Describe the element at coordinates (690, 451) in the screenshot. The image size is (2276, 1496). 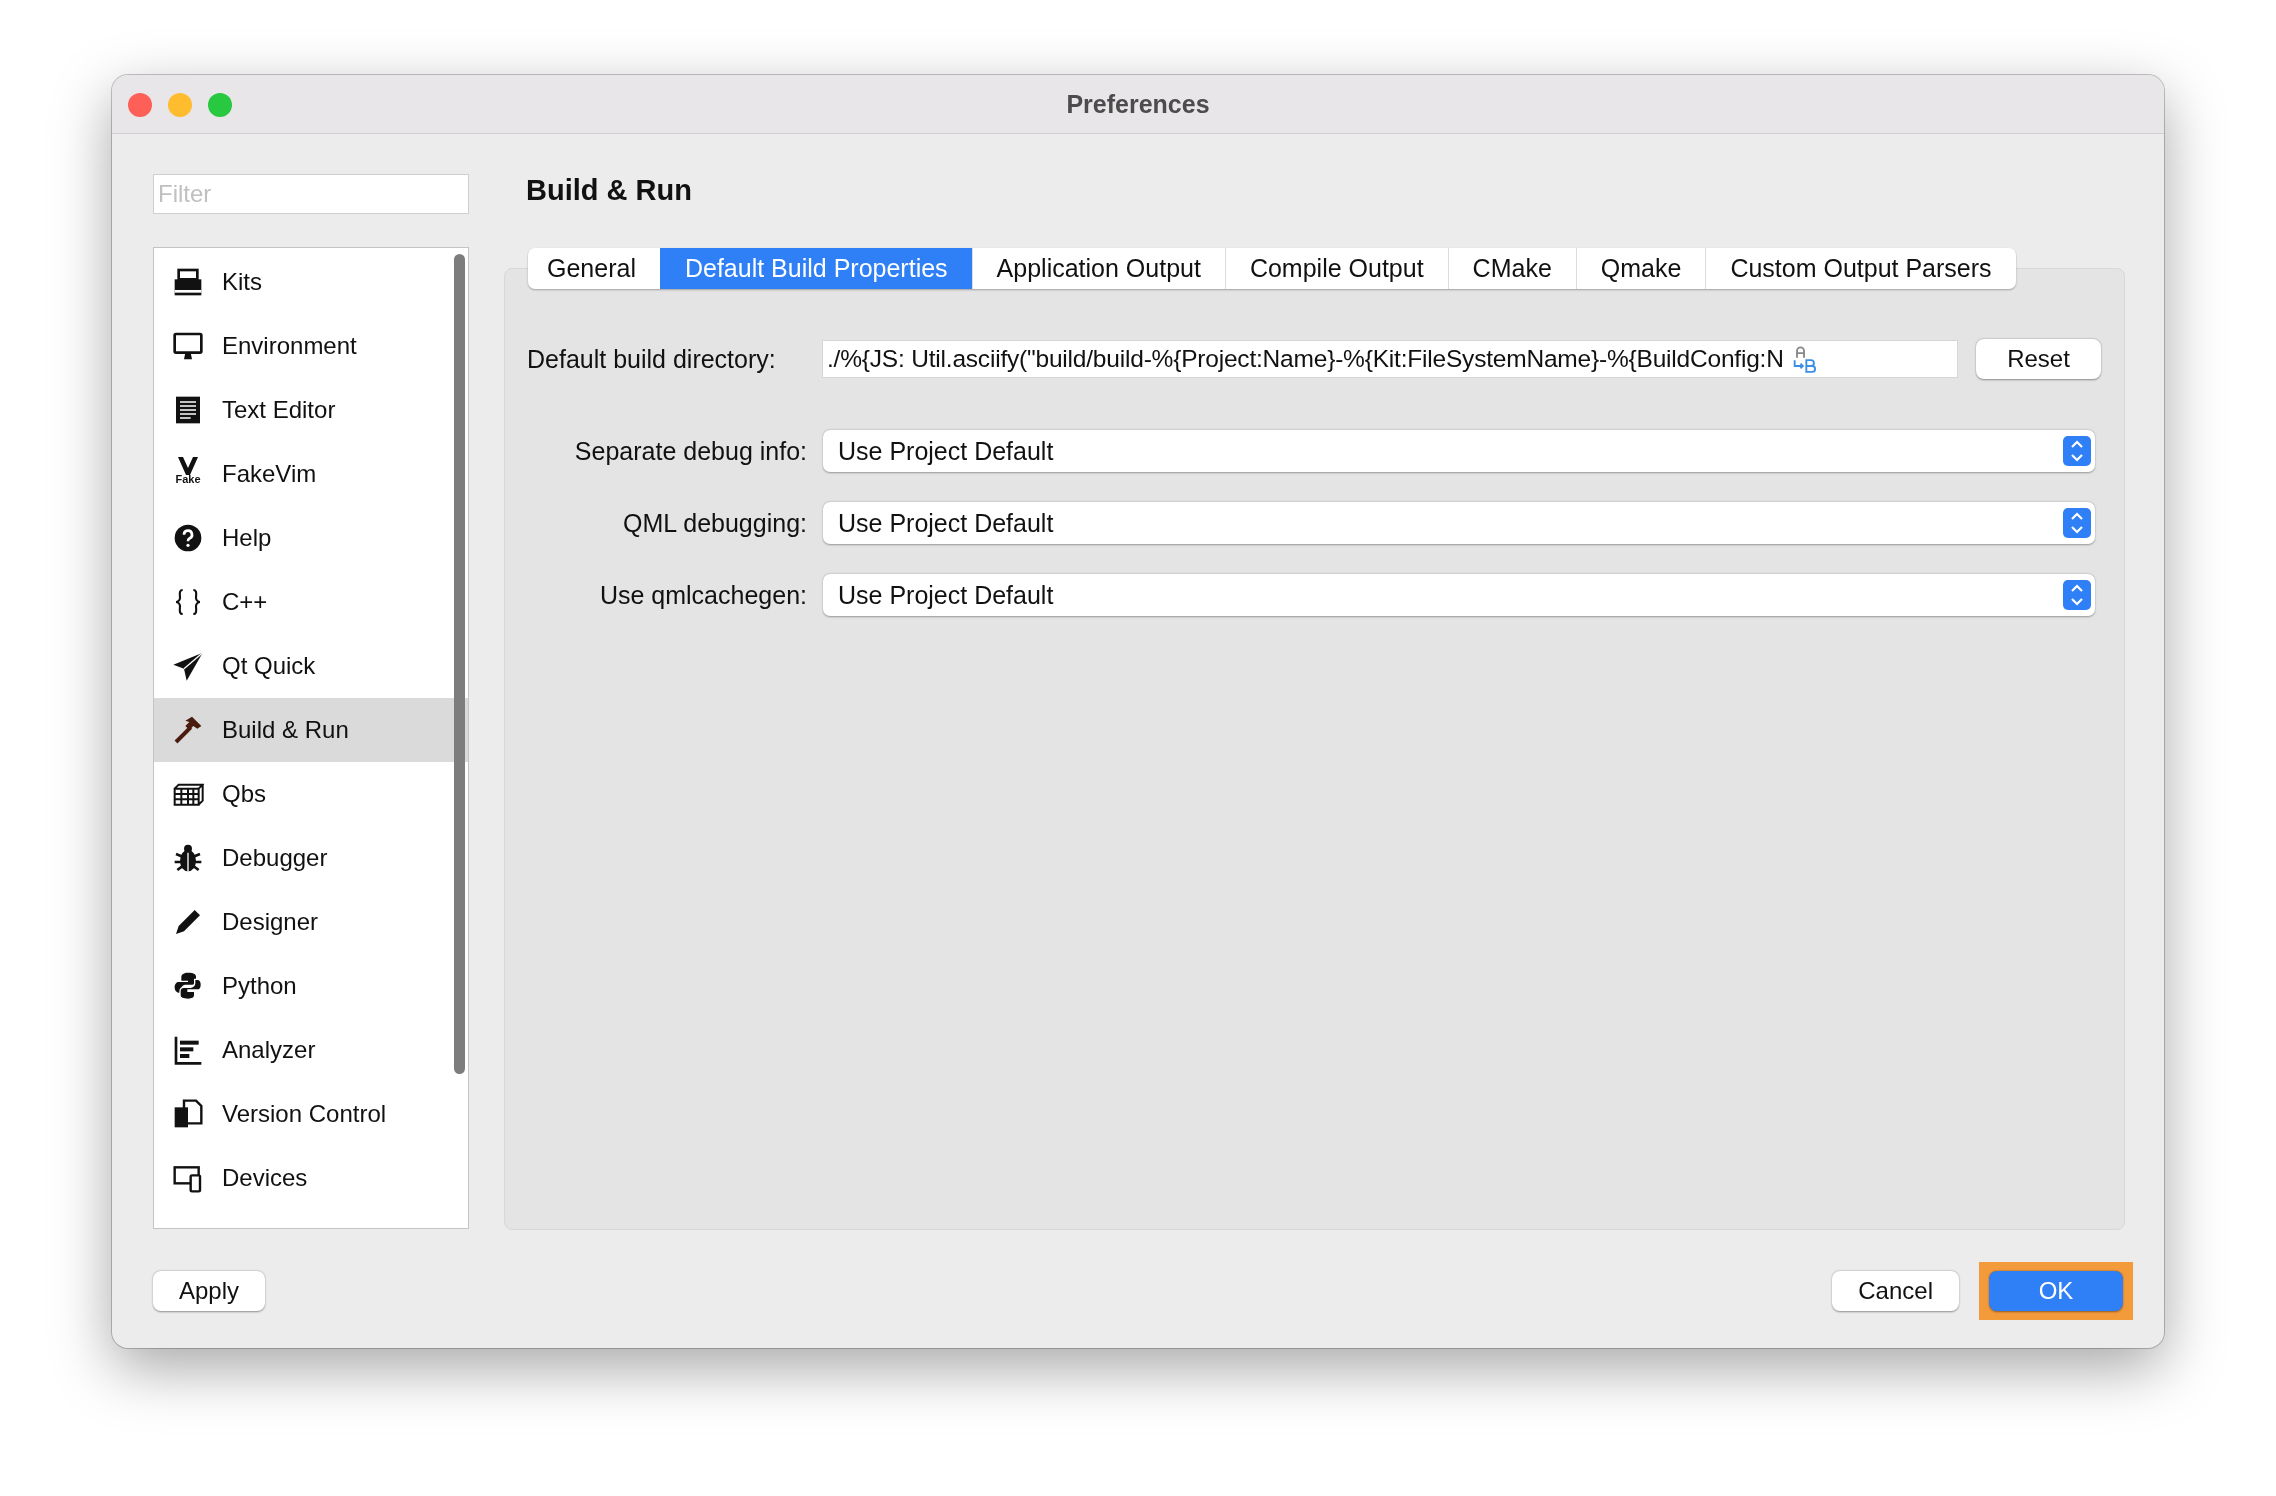
I see `field-label: Separate debug info:` at that location.